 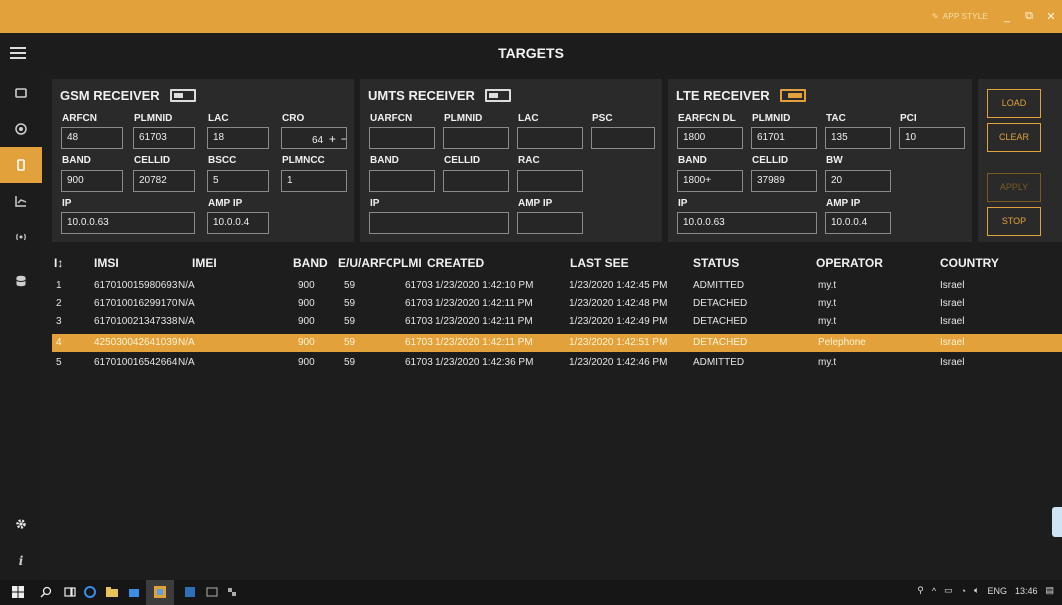 What do you see at coordinates (484, 285) in the screenshot?
I see `created-cell: 1/23/2020 1:42:10 PM` at bounding box center [484, 285].